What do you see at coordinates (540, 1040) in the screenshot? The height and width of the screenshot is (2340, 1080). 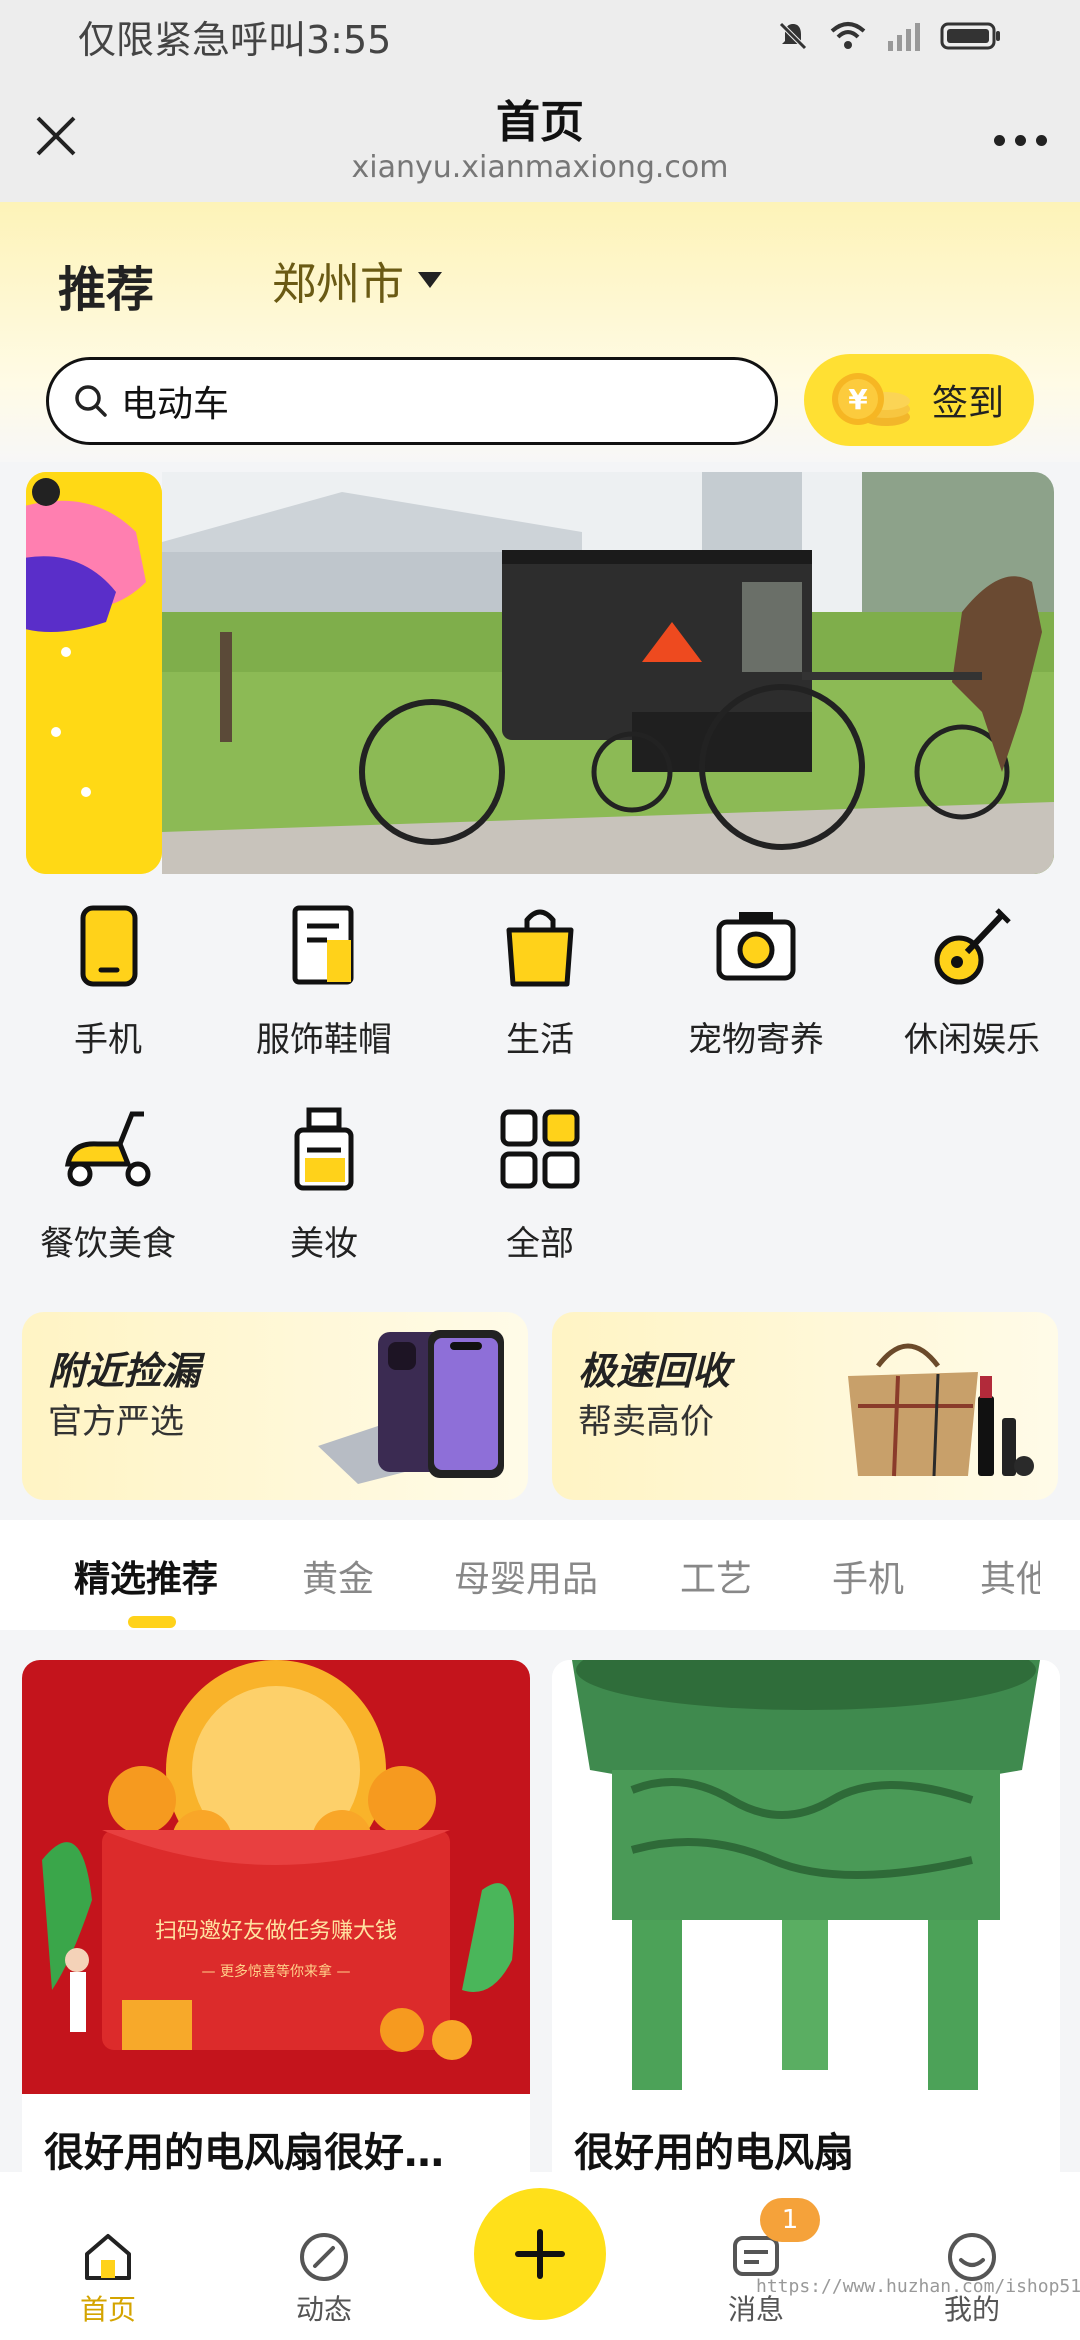 I see `category-label: 生活` at bounding box center [540, 1040].